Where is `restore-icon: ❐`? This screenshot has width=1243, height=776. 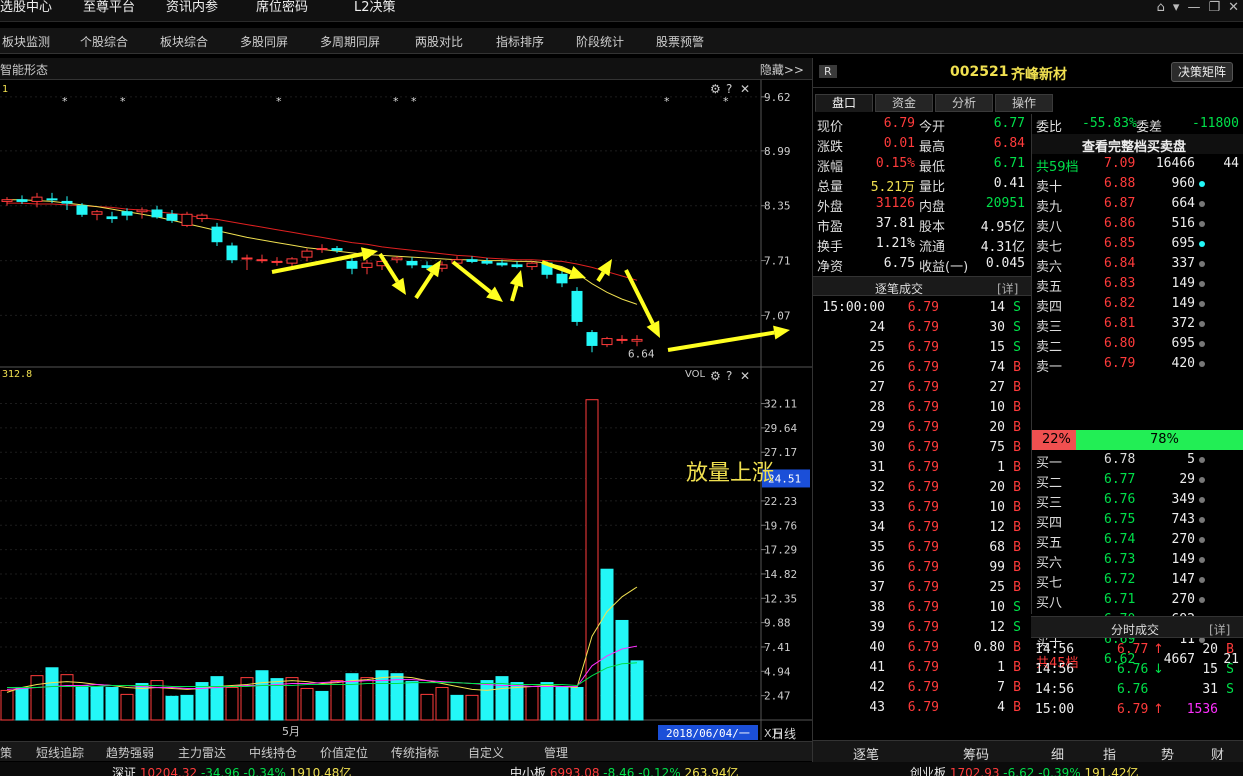 restore-icon: ❐ is located at coordinates (1214, 9).